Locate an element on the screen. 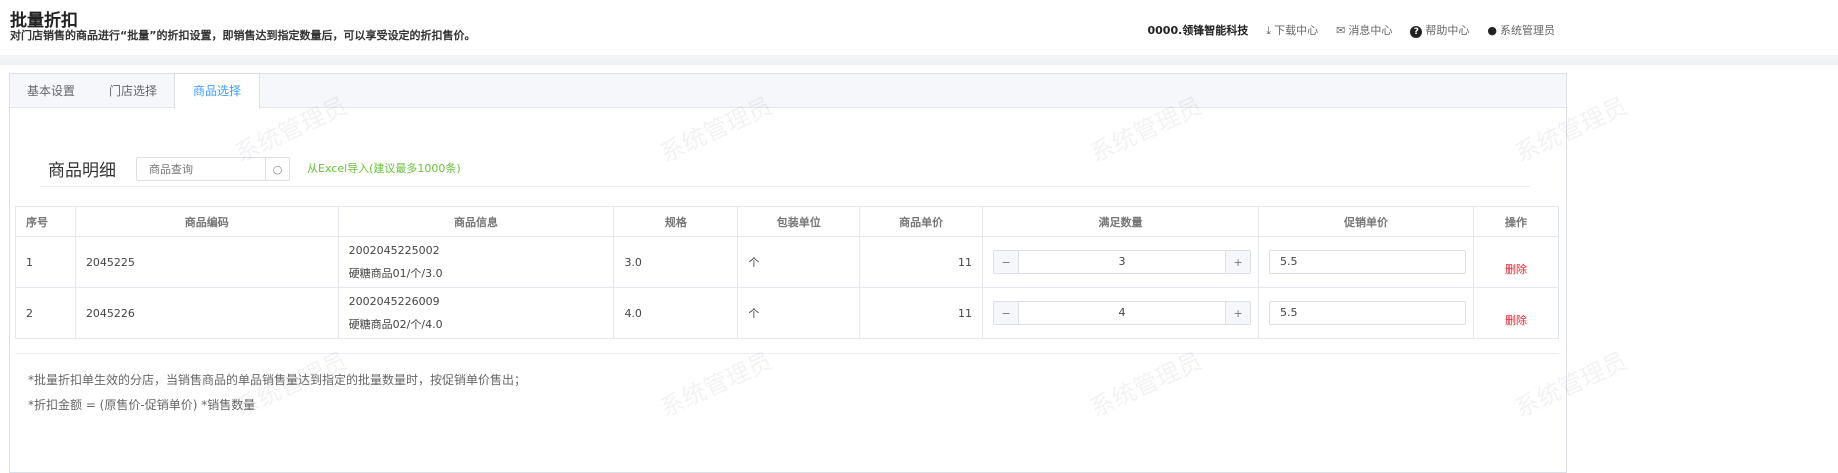 The width and height of the screenshot is (1838, 473). col-code: 商品编码 is located at coordinates (206, 221).